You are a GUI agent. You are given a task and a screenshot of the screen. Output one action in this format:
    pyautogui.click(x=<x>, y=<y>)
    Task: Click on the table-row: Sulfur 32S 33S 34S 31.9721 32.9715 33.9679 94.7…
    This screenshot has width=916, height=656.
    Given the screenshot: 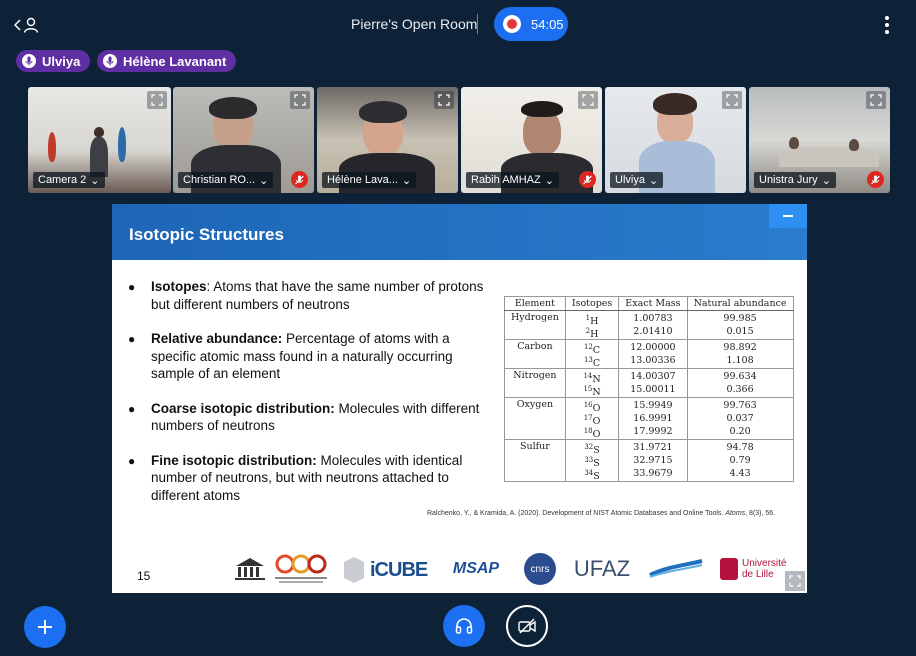 What is the action you would take?
    pyautogui.click(x=649, y=461)
    